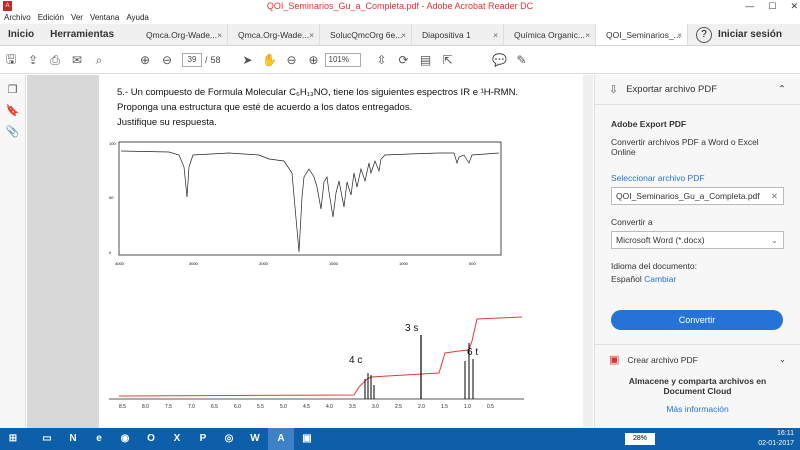 Image resolution: width=800 pixels, height=450 pixels. What do you see at coordinates (375, 407) in the screenshot?
I see `svg-text: 3.0` at bounding box center [375, 407].